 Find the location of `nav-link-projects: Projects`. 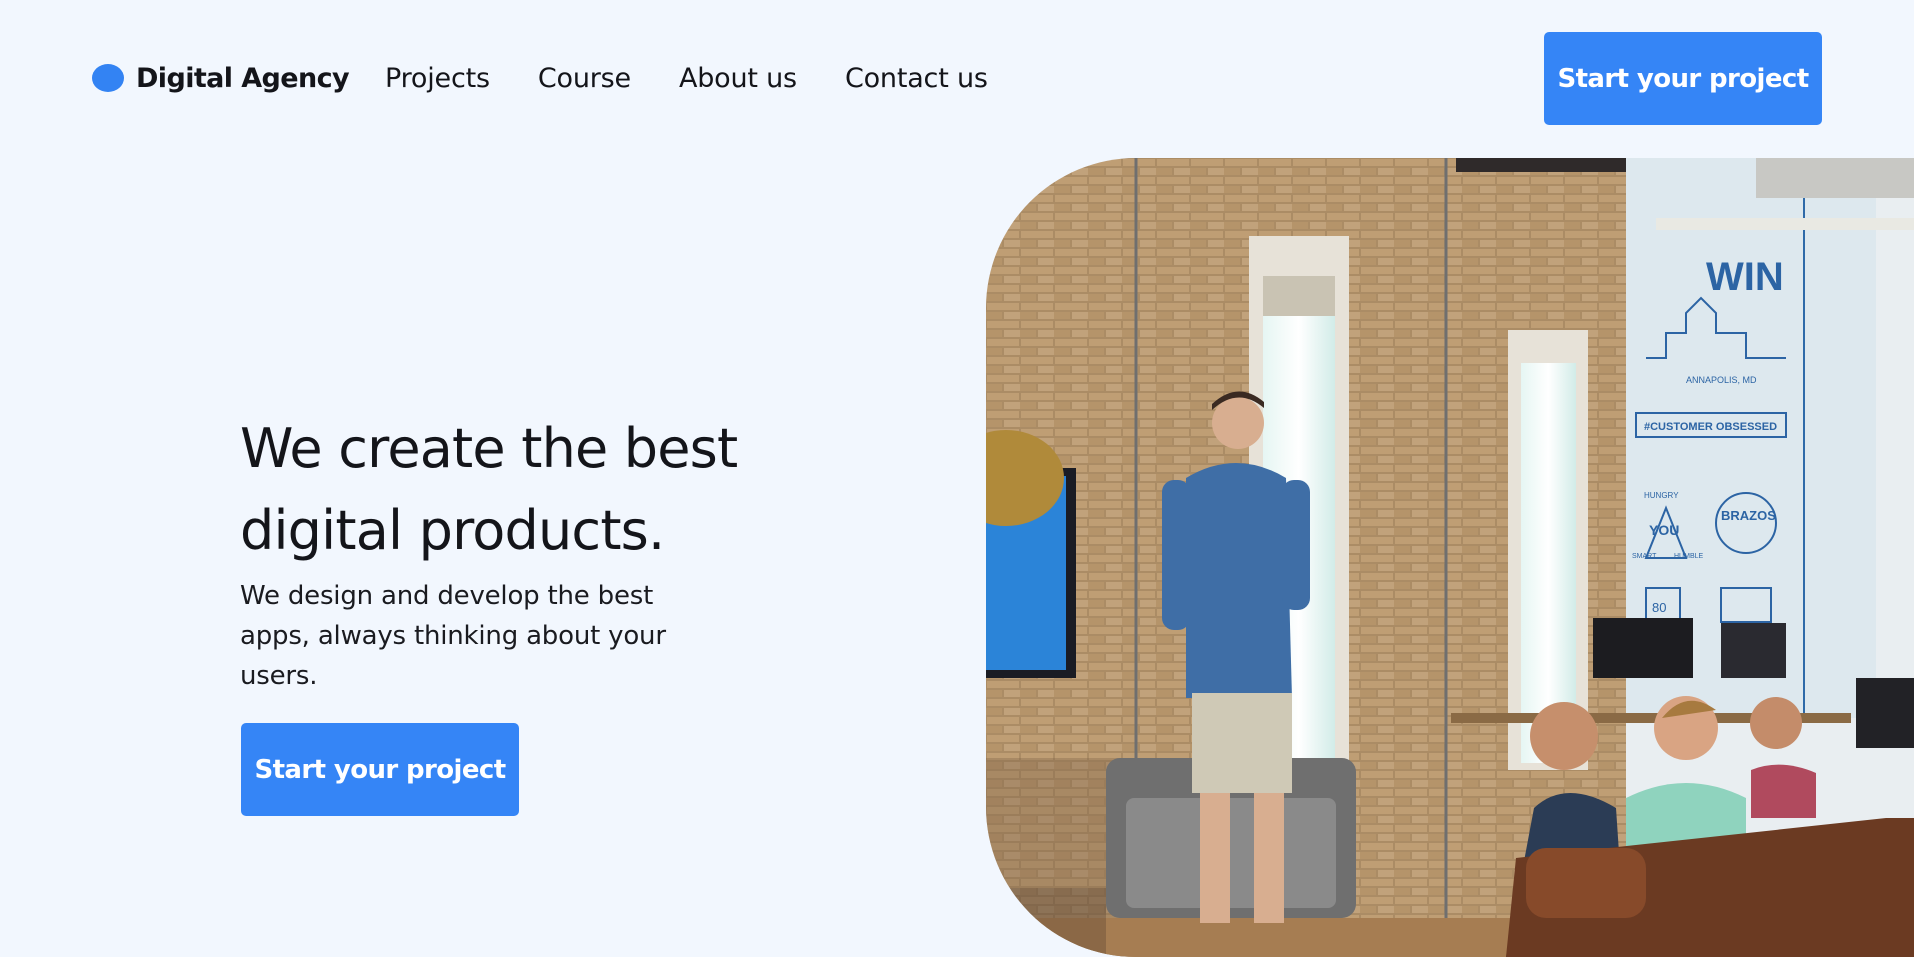

nav-link-projects: Projects is located at coordinates (437, 78).